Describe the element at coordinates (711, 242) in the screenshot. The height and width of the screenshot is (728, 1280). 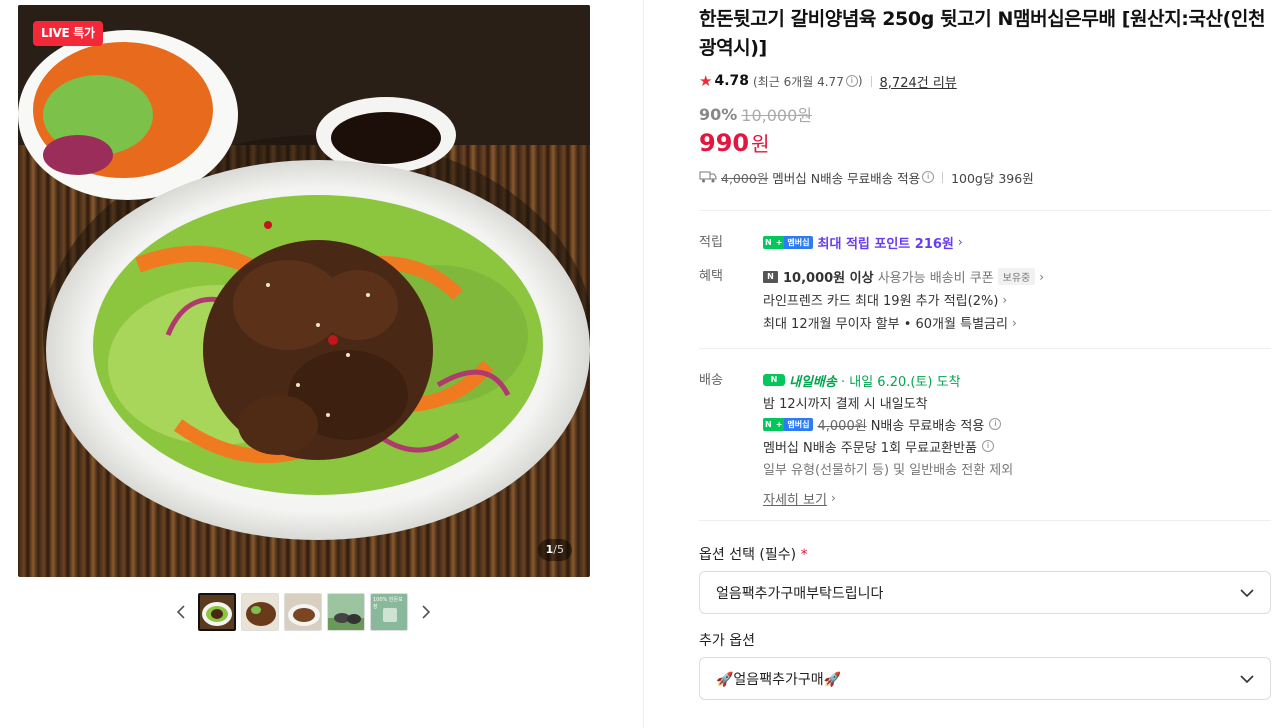
I see `points-label: 적립` at that location.